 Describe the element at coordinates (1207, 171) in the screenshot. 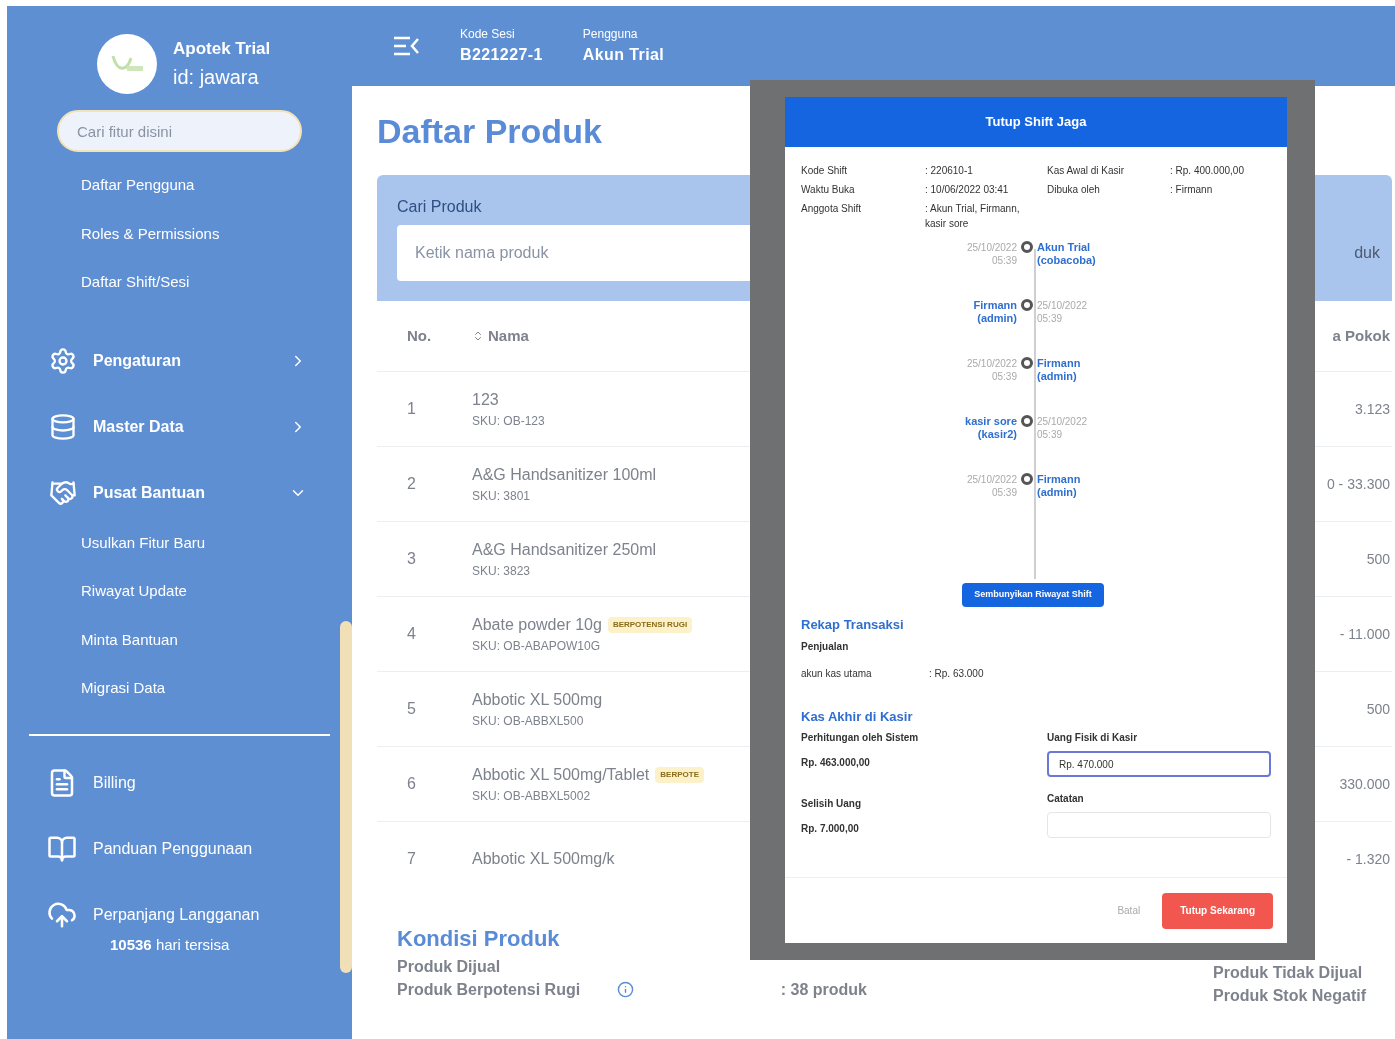

I see `info-value: : Rp. 400.000,00` at that location.